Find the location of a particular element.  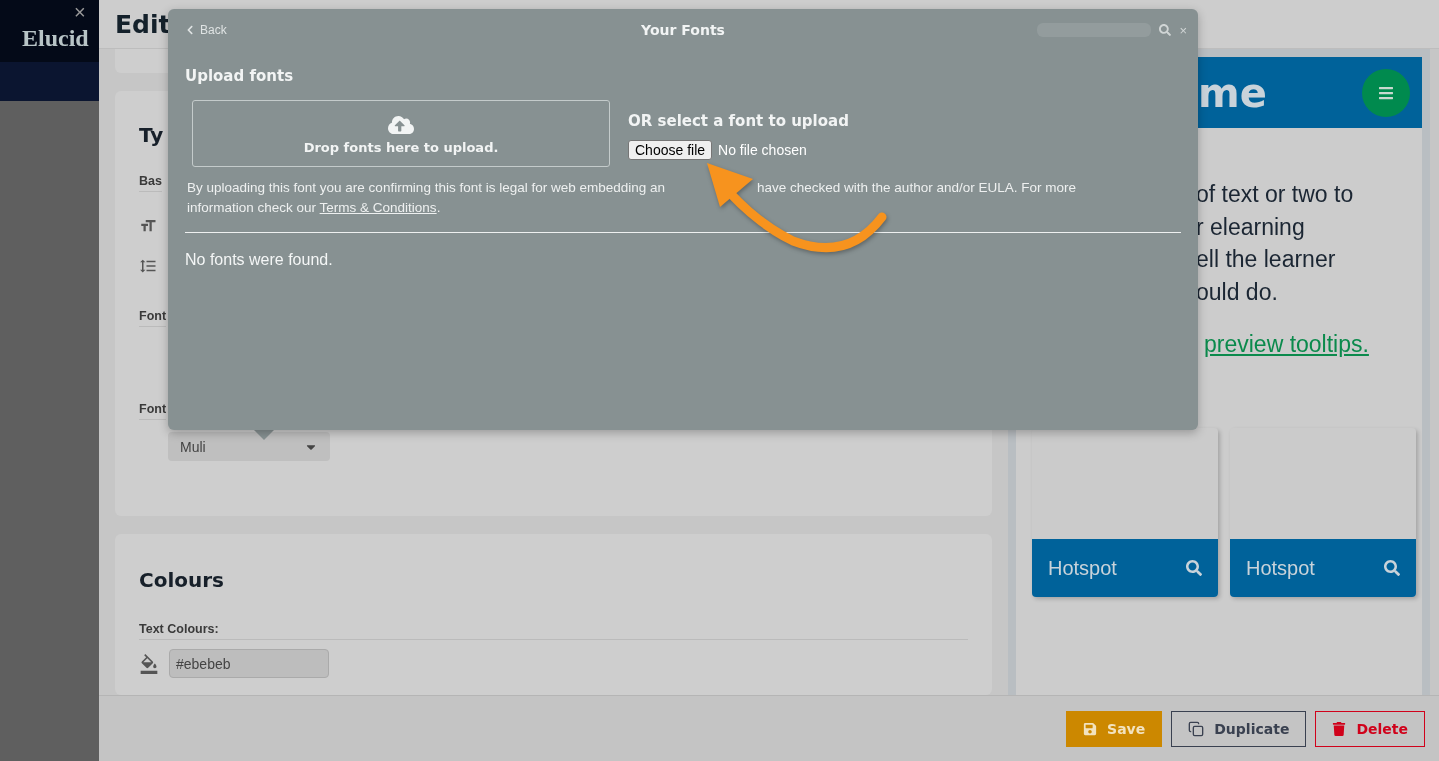

preview-link: preview tooltips. is located at coordinates (1313, 344).